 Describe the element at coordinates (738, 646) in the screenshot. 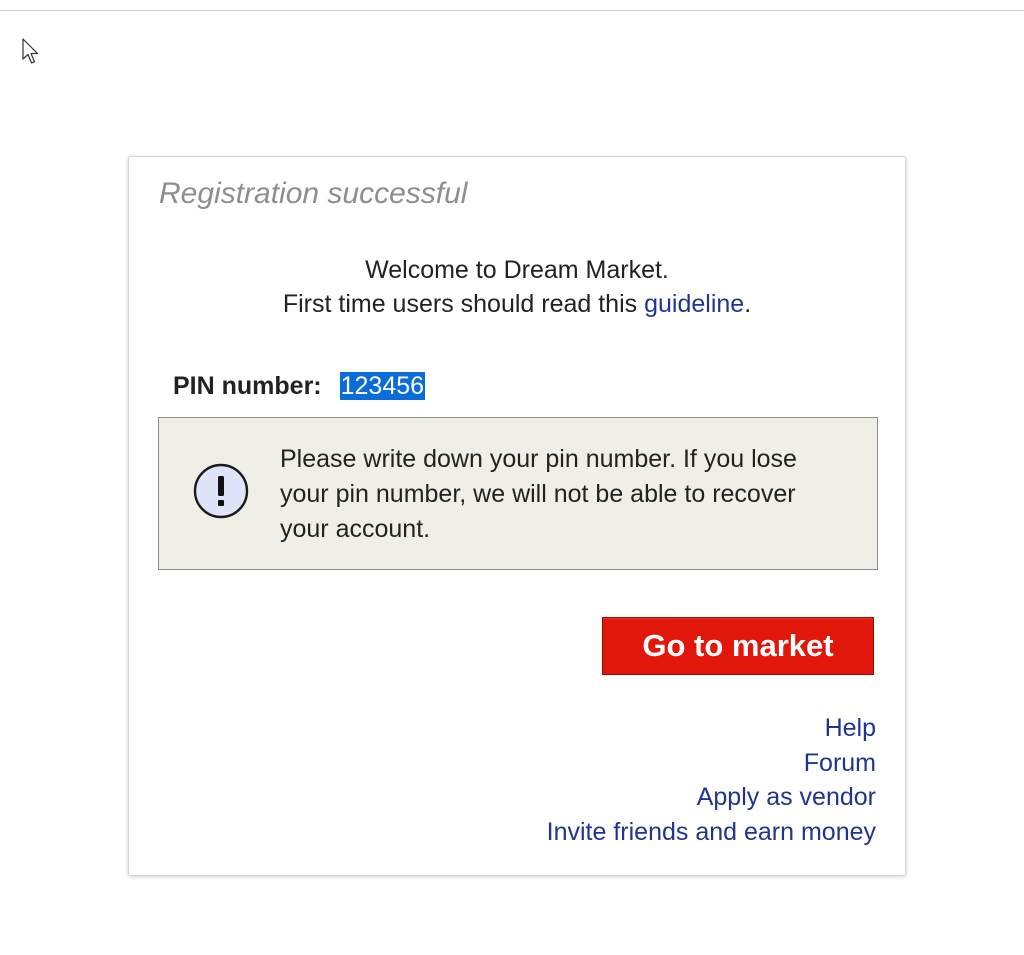

I see `go-to-market-button: Go to market` at that location.